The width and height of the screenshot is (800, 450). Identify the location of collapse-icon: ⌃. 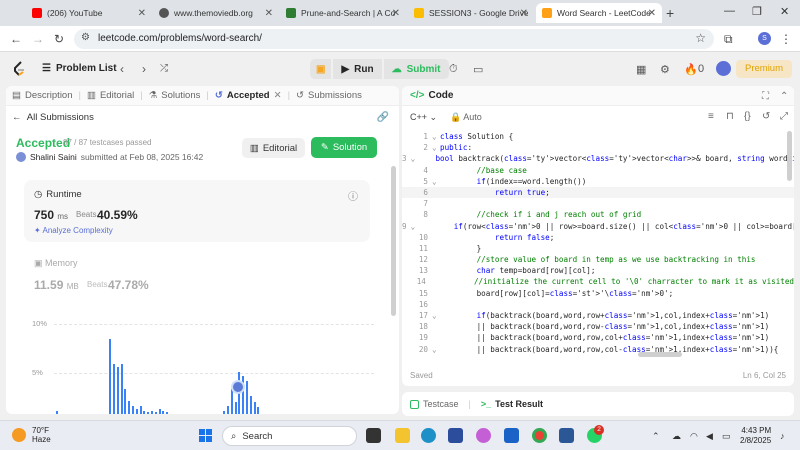
(784, 96).